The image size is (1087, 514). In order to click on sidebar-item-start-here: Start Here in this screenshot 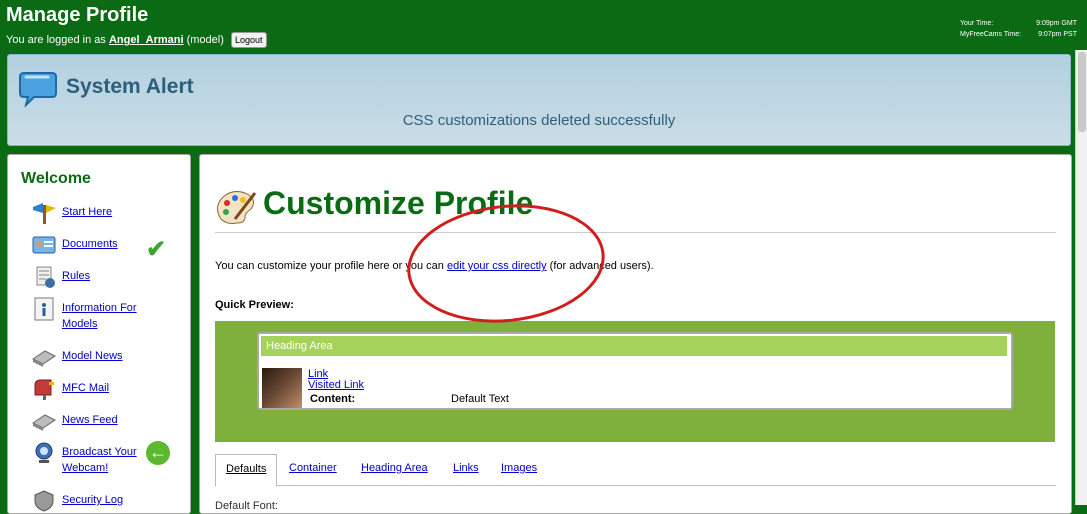, I will do `click(91, 213)`.